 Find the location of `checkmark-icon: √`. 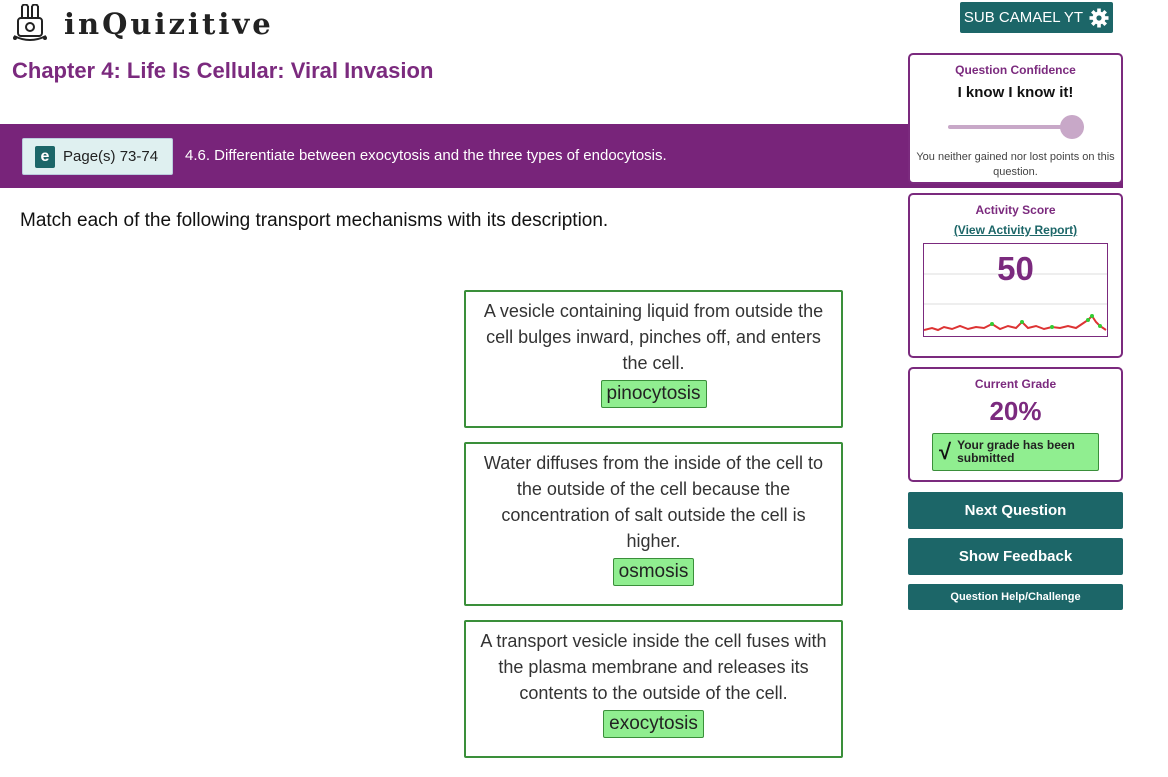

checkmark-icon: √ is located at coordinates (945, 451).